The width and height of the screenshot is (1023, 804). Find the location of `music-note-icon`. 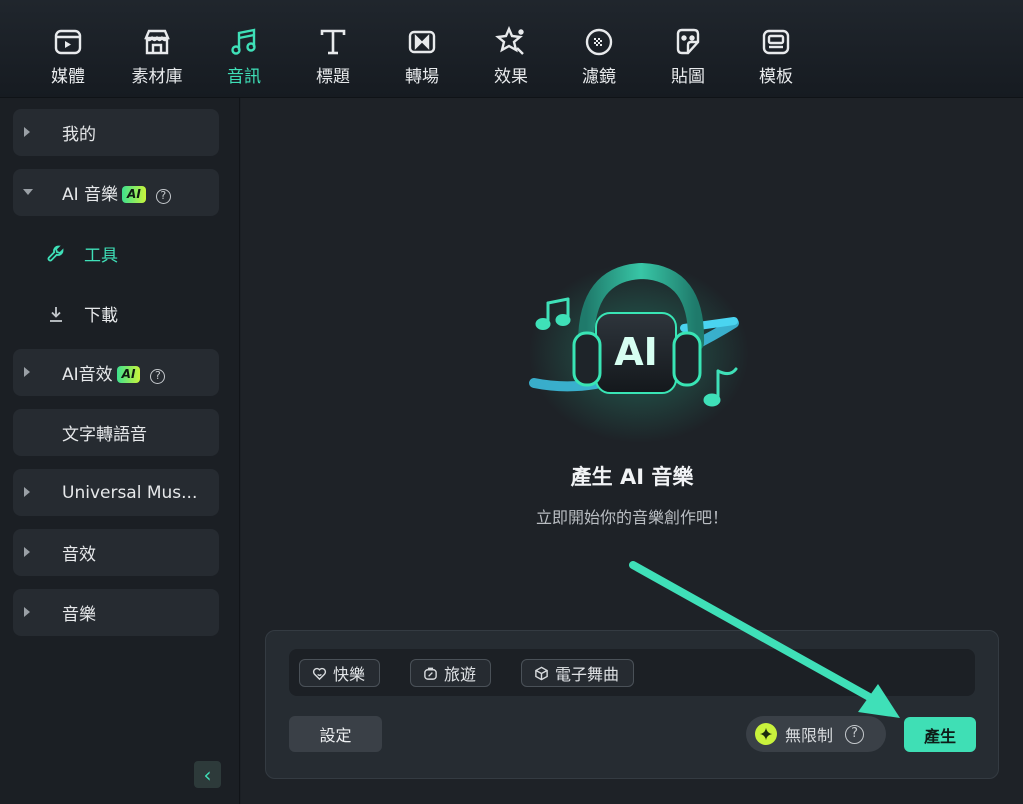

music-note-icon is located at coordinates (243, 41).